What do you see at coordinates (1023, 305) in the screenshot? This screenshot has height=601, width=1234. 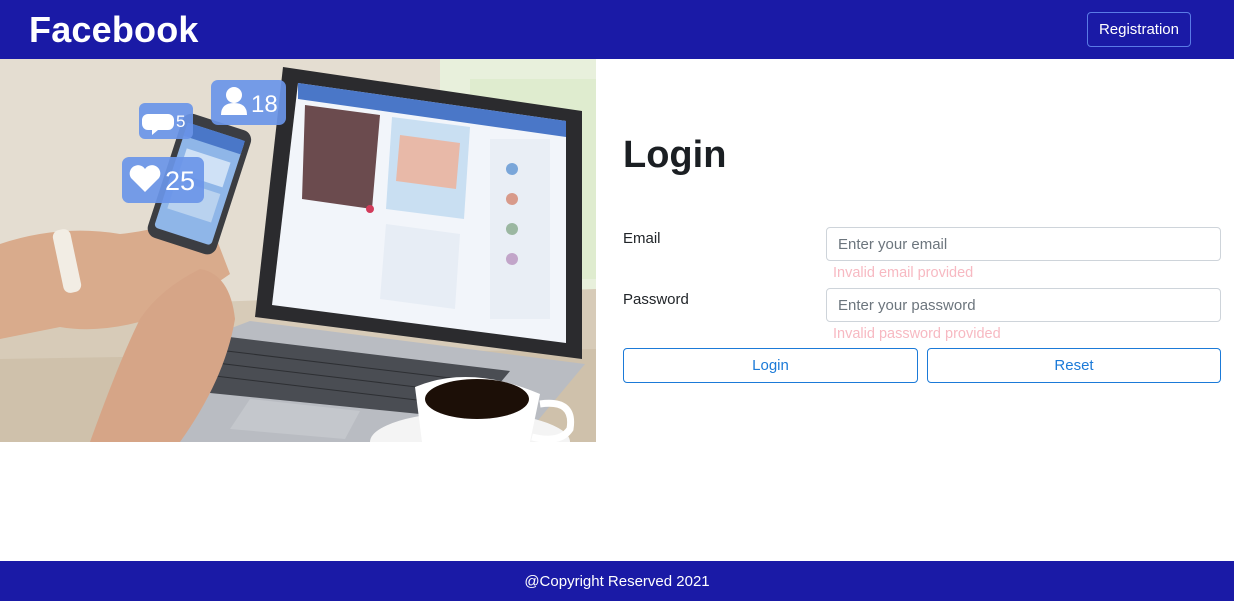 I see `password-field` at bounding box center [1023, 305].